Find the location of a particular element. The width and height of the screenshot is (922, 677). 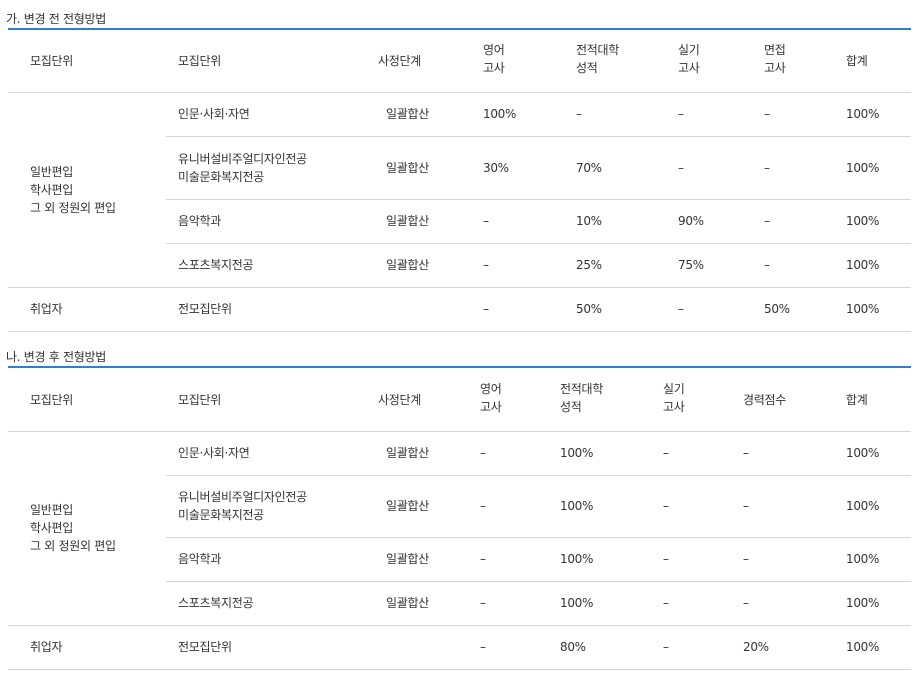

last-row-group: 취업자 is located at coordinates (46, 647).